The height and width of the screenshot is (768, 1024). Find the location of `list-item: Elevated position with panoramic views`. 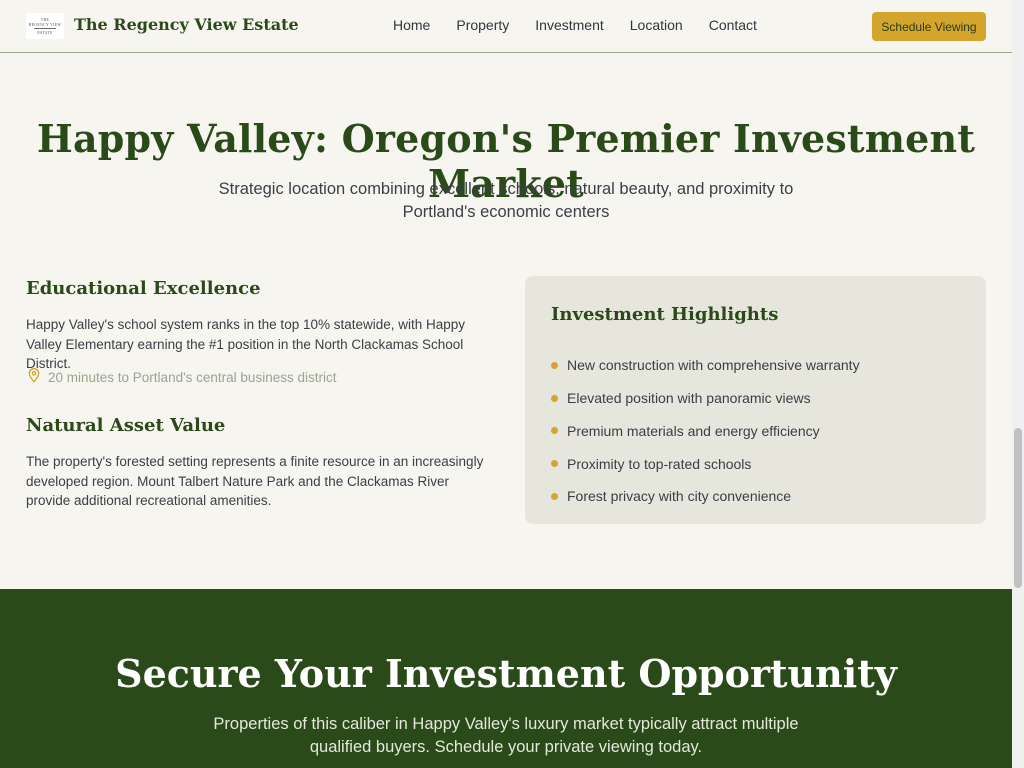

list-item: Elevated position with panoramic views is located at coordinates (705, 398).